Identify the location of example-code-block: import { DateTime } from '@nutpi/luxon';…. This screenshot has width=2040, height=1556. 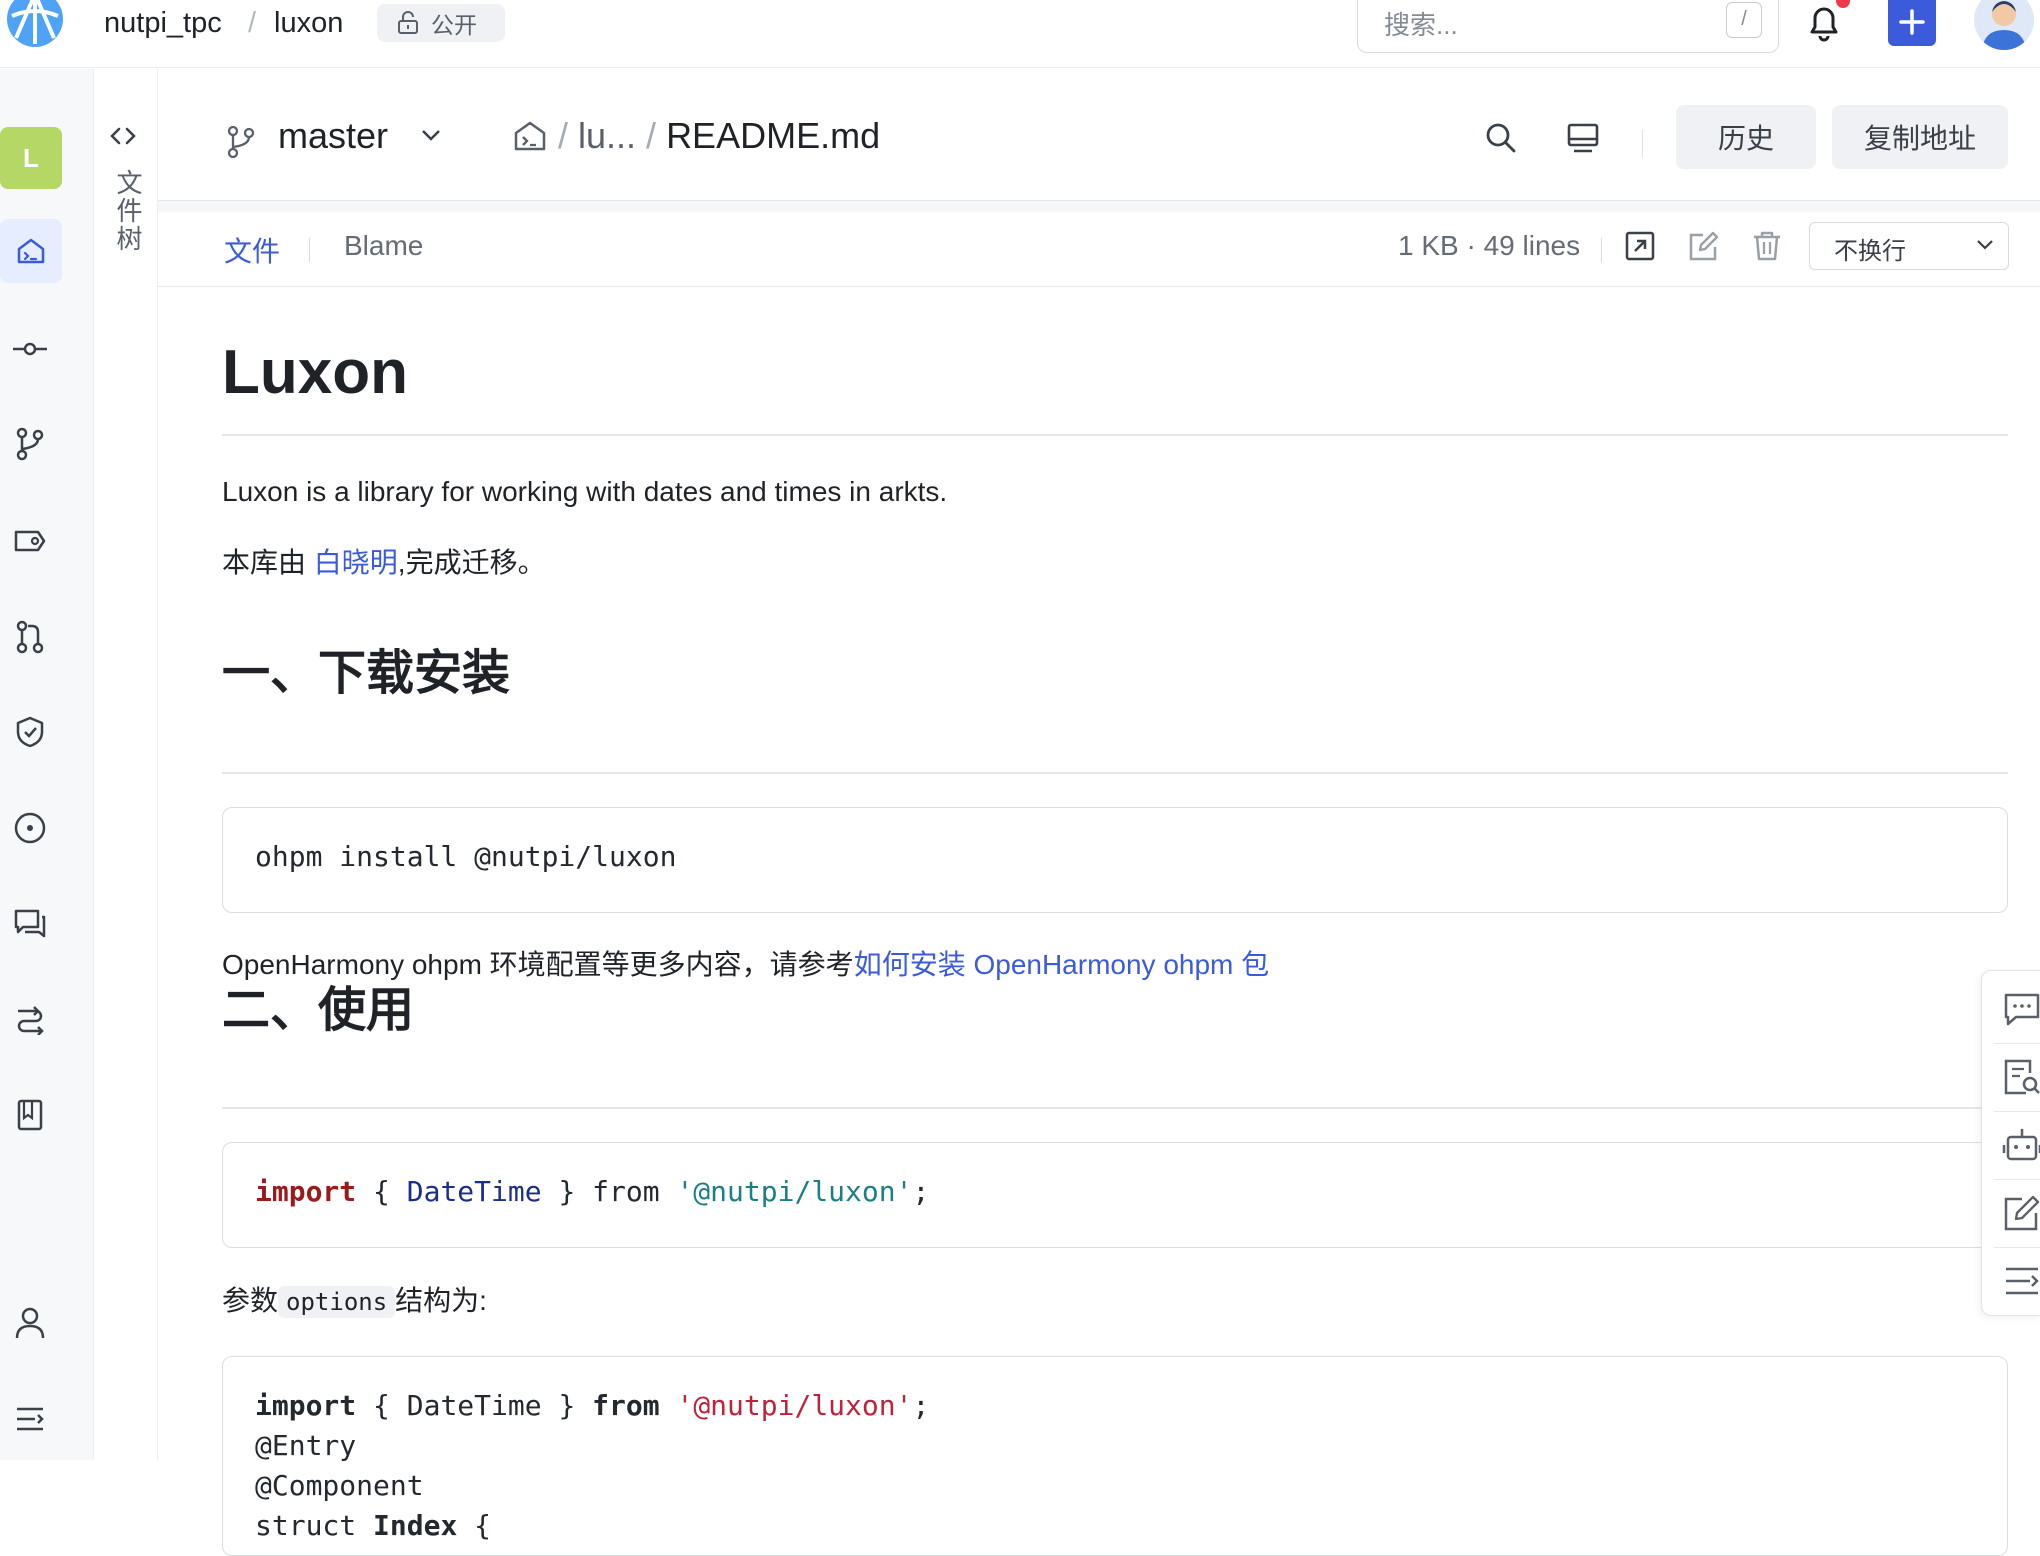
(1115, 1456).